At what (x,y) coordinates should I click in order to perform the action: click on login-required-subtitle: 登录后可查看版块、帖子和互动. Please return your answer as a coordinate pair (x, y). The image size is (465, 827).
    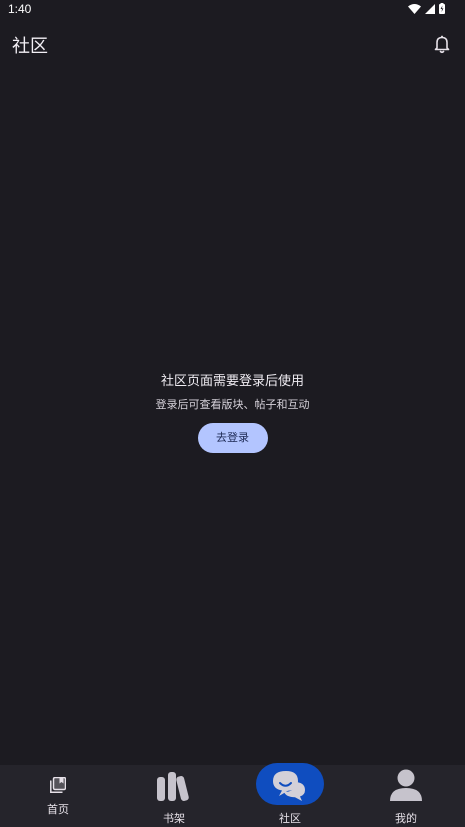
    Looking at the image, I should click on (232, 404).